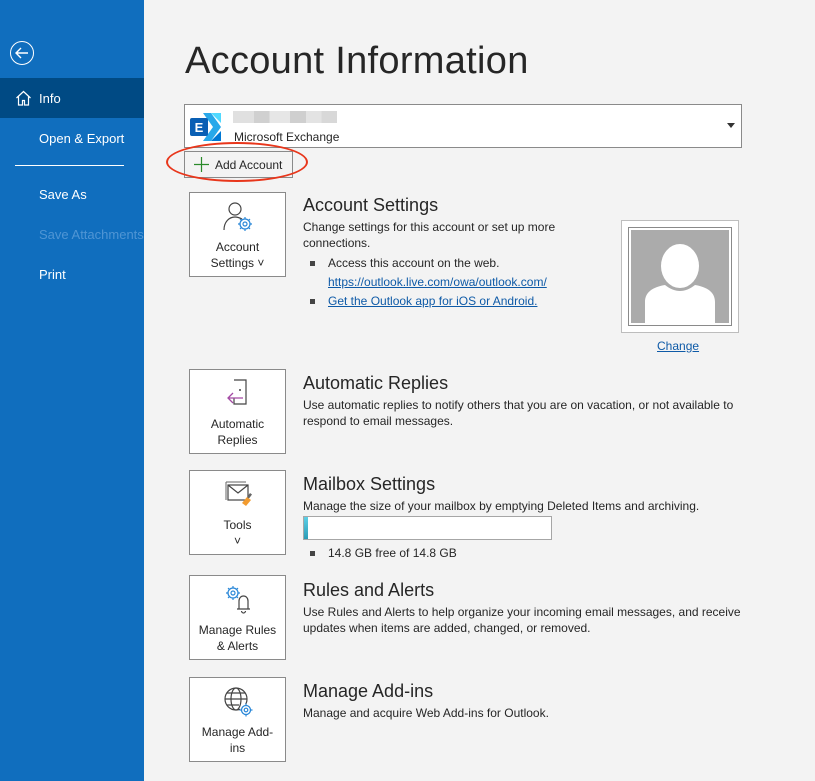 The height and width of the screenshot is (781, 815). Describe the element at coordinates (369, 484) in the screenshot. I see `section-title: Mailbox Settings` at that location.